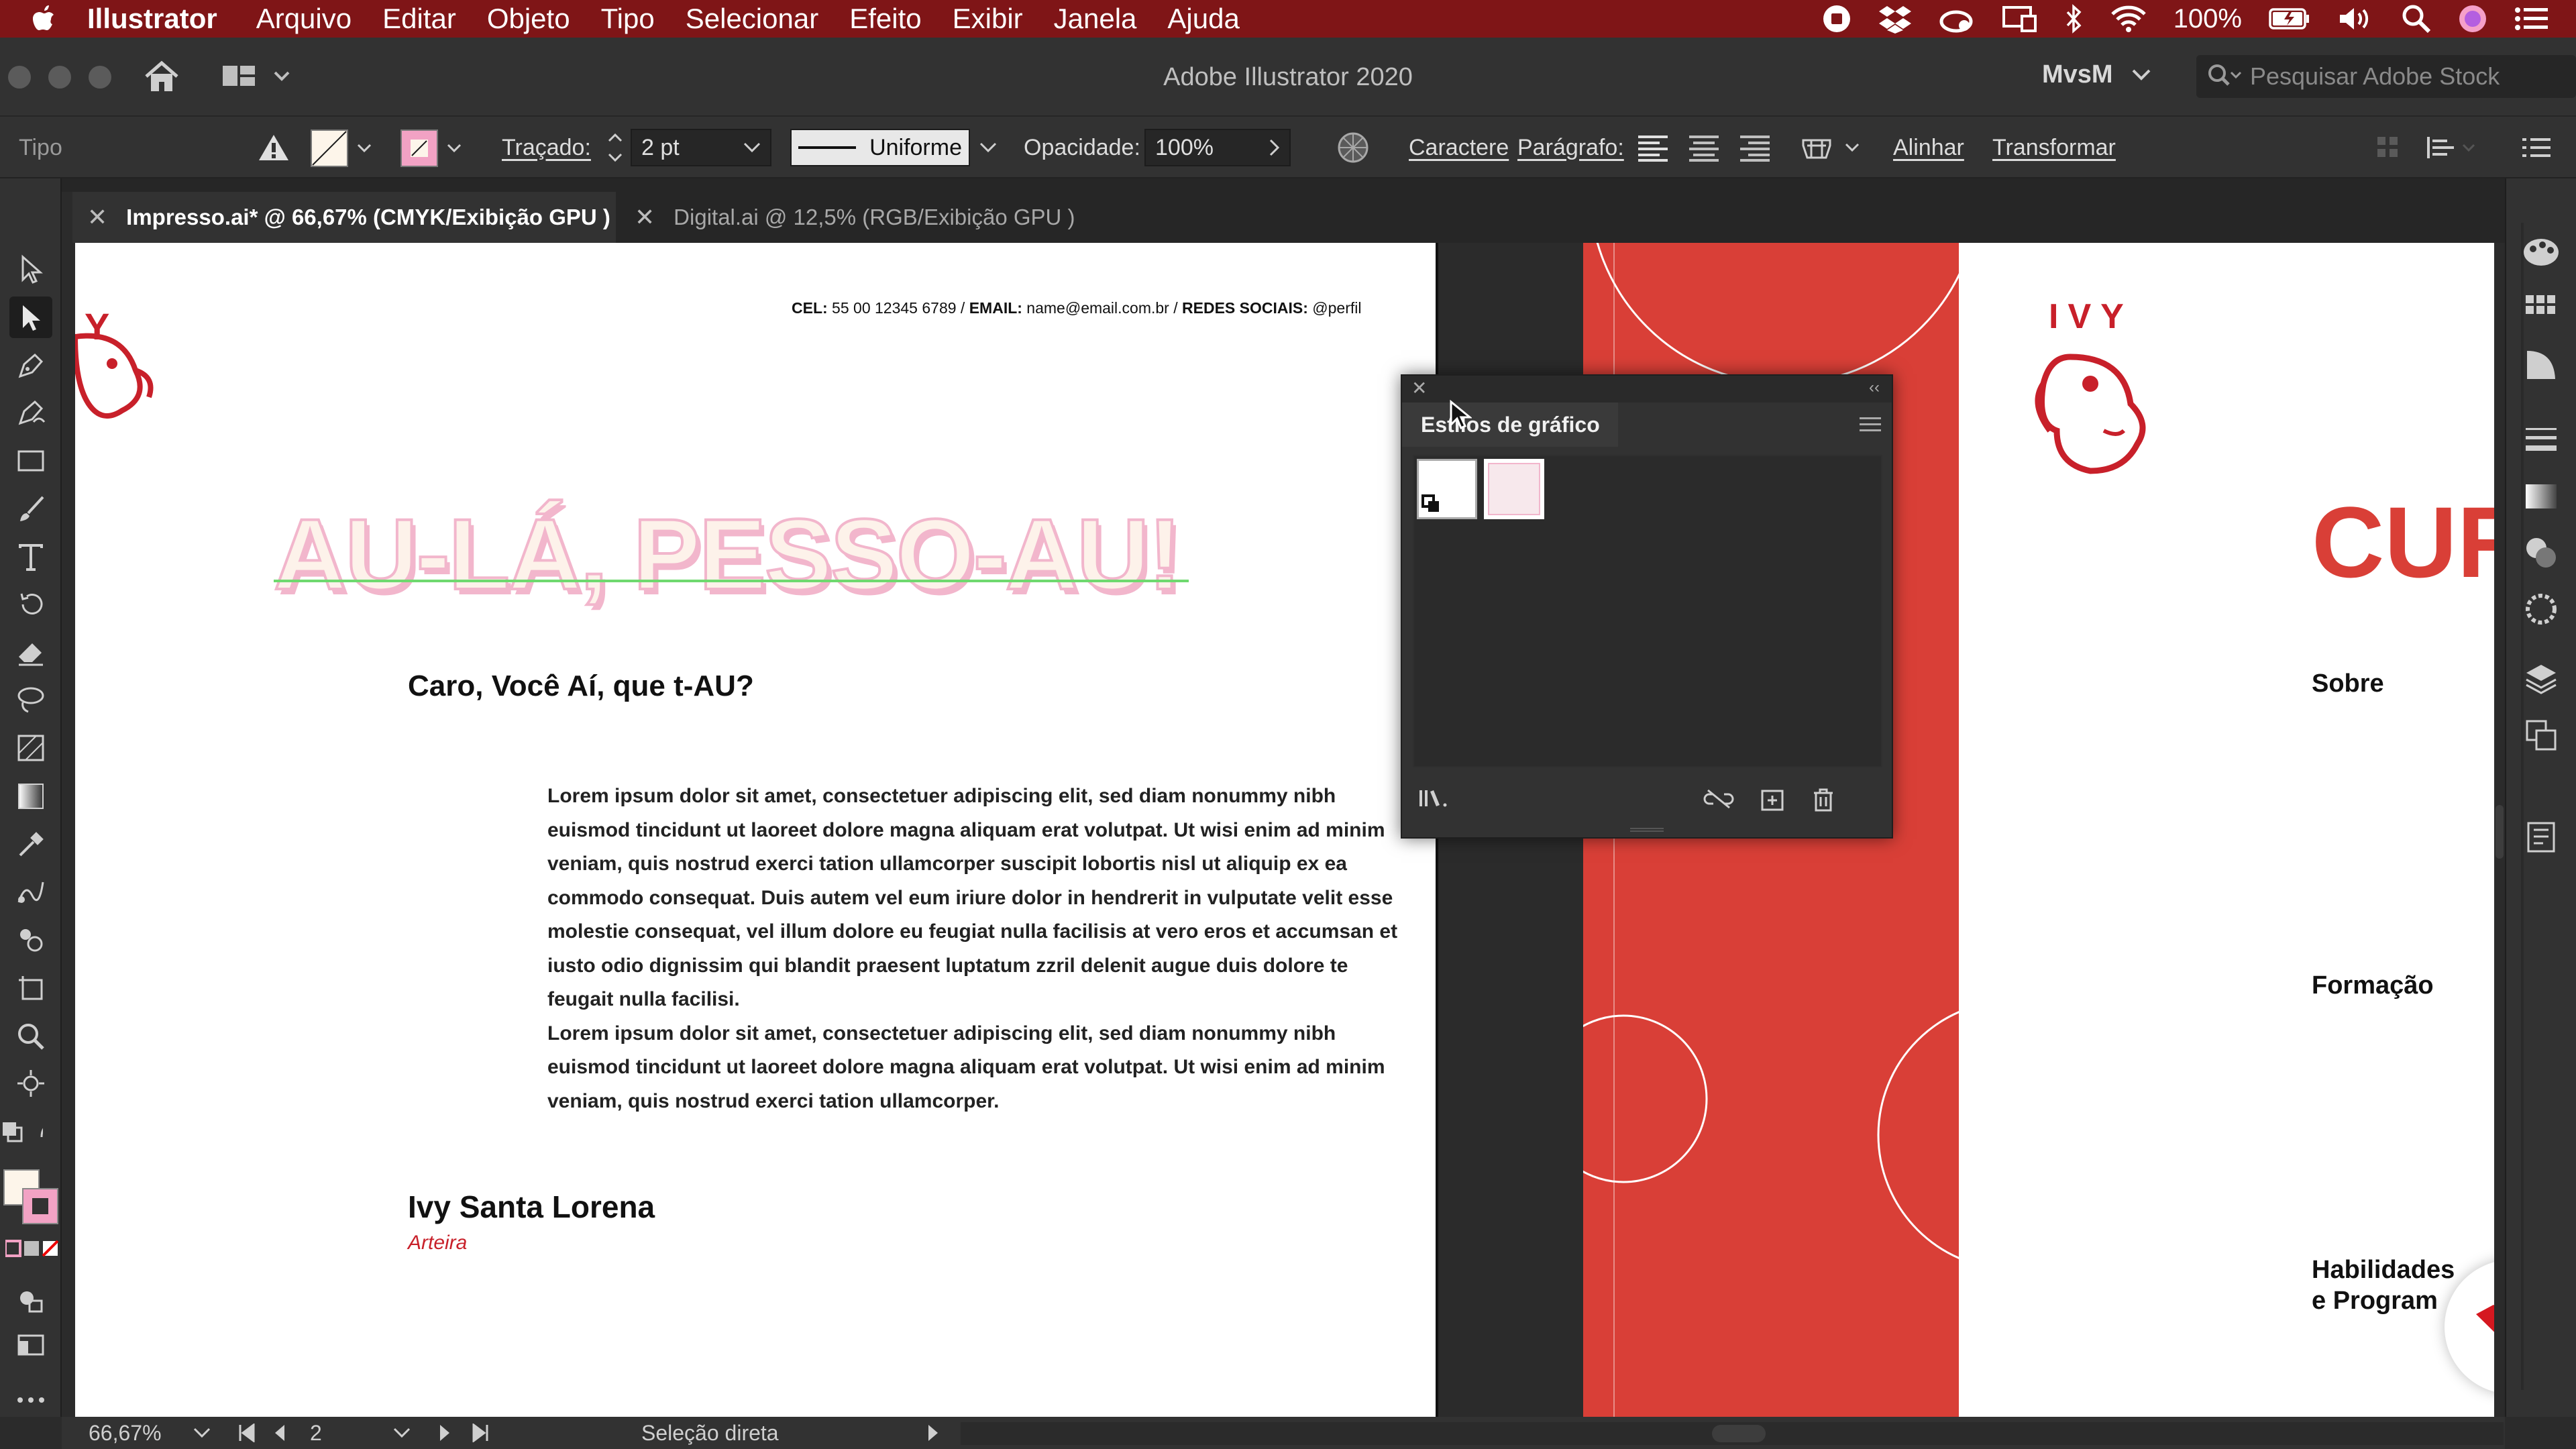 This screenshot has width=2576, height=1449. What do you see at coordinates (1647, 606) in the screenshot?
I see `graphic-styles-panel: ✕ ‹‹ Estilos de gráfico` at bounding box center [1647, 606].